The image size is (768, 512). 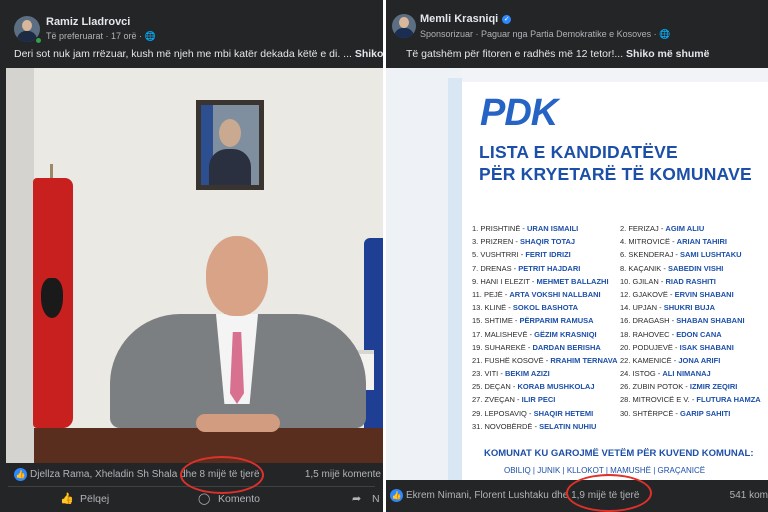 I want to click on candidate-row: 26. ZUBIN POTOK - IZMIR ZEQIRI, so click(x=694, y=388).